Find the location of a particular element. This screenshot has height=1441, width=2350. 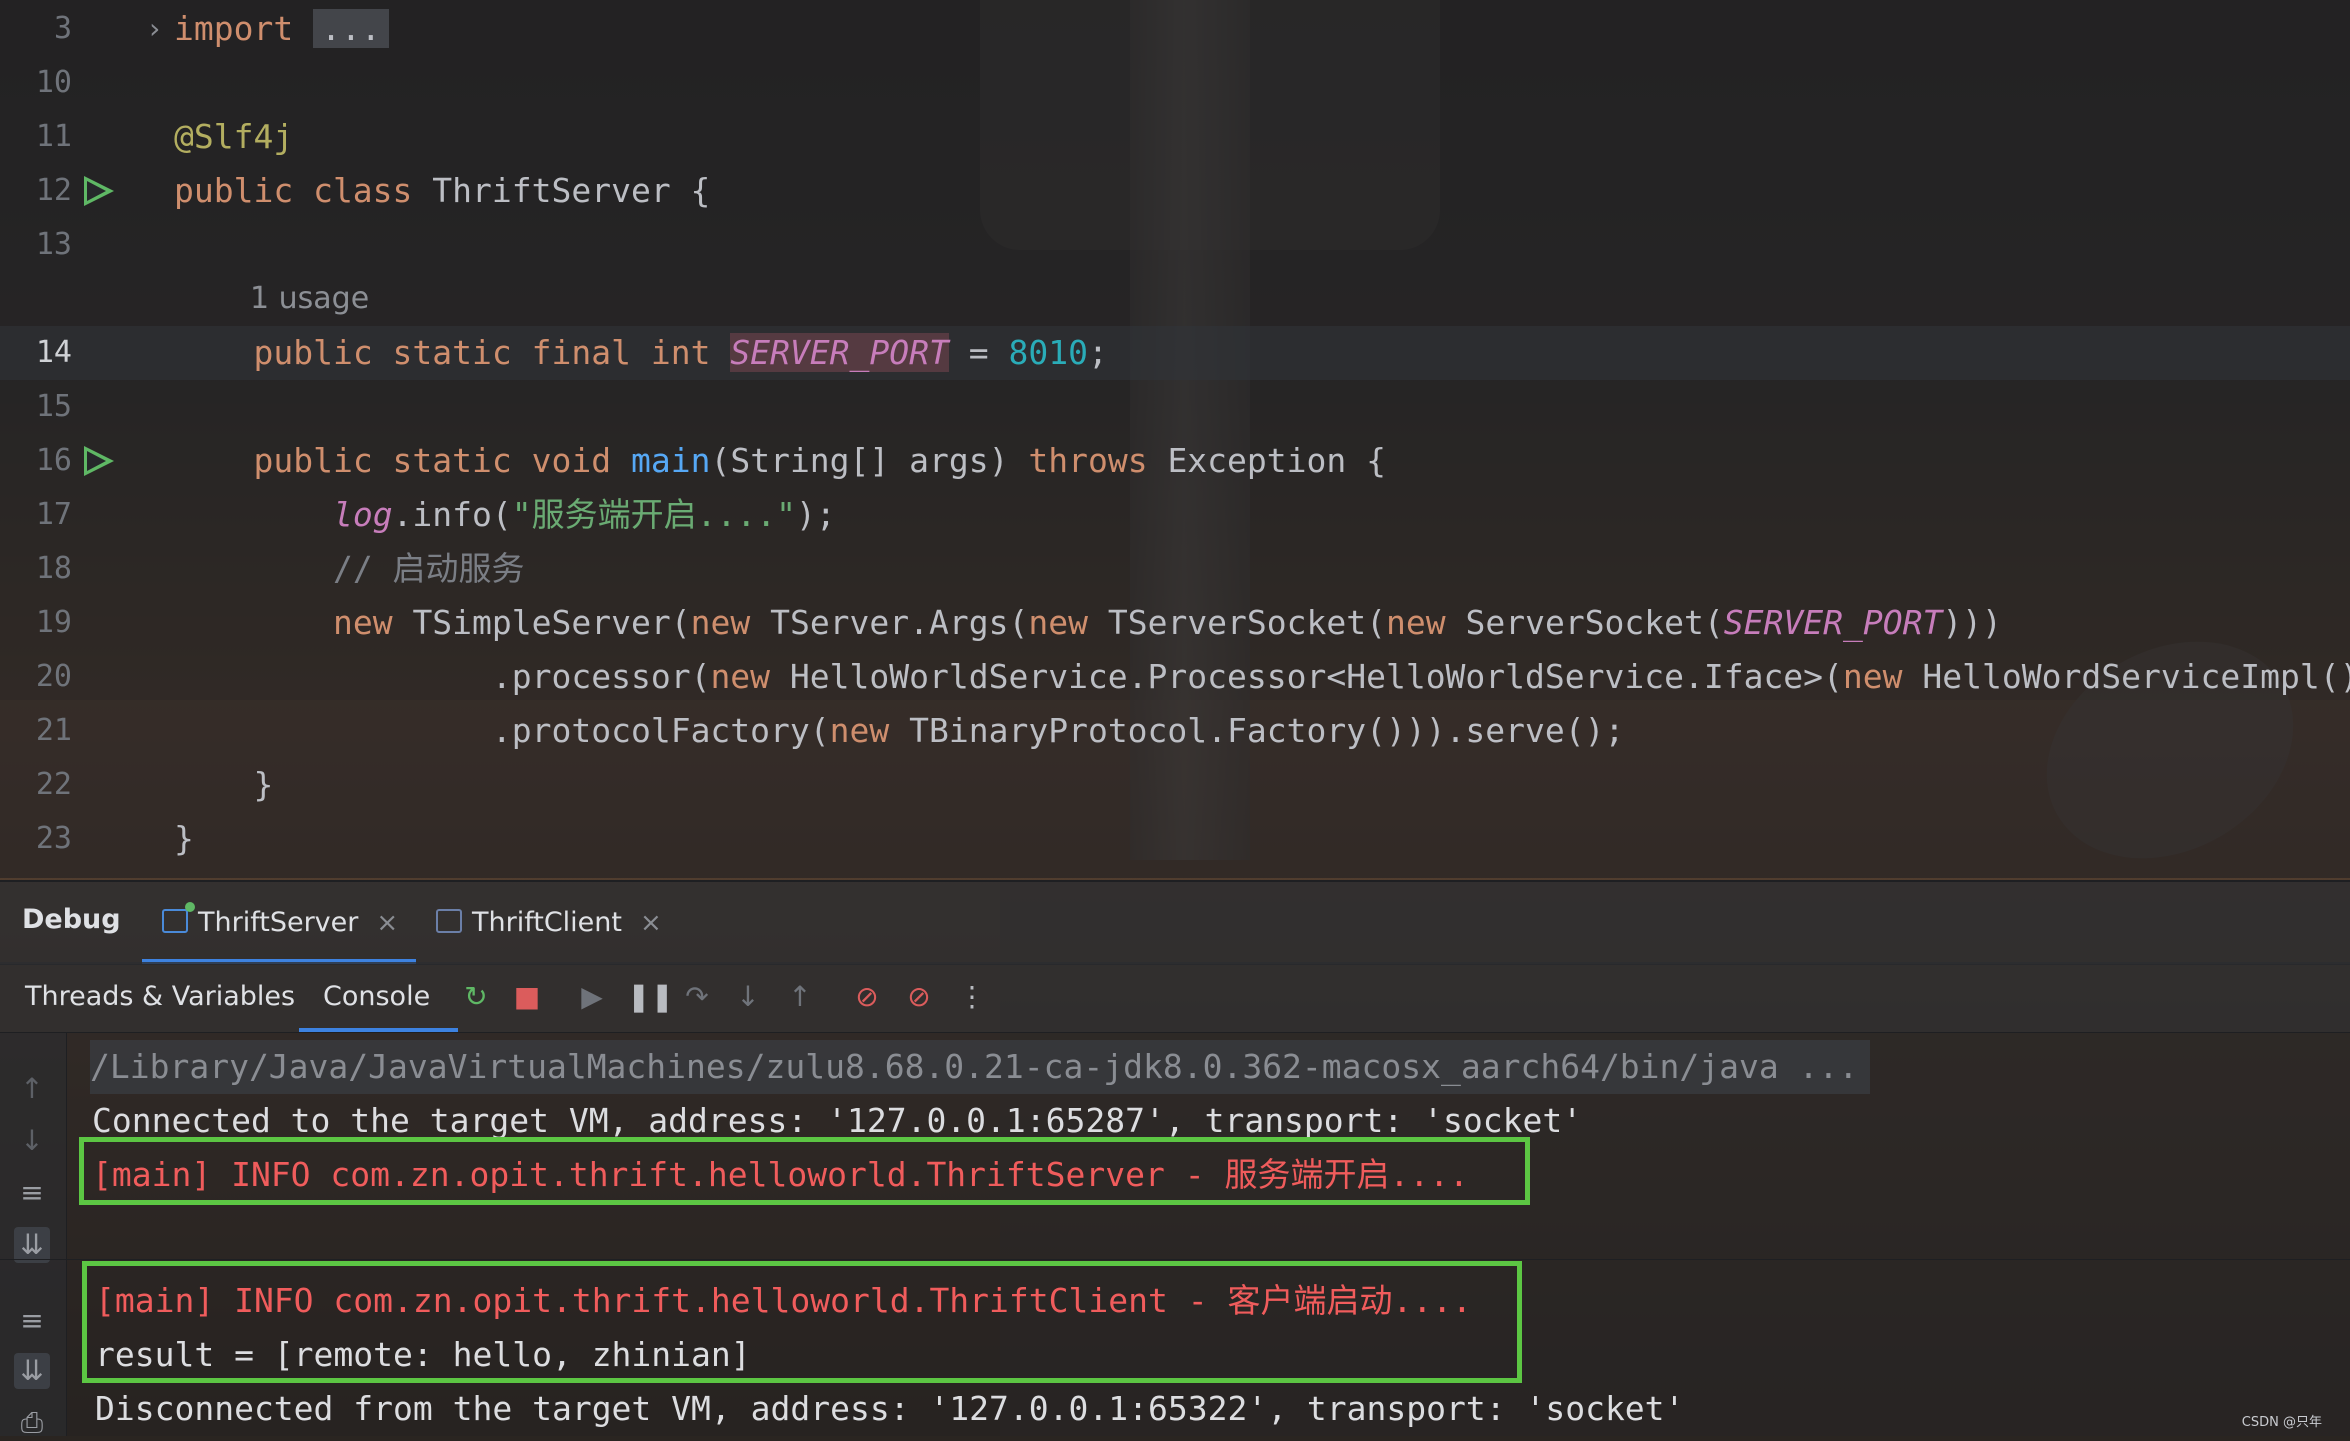

step-out-icon: ↑ is located at coordinates (800, 997).